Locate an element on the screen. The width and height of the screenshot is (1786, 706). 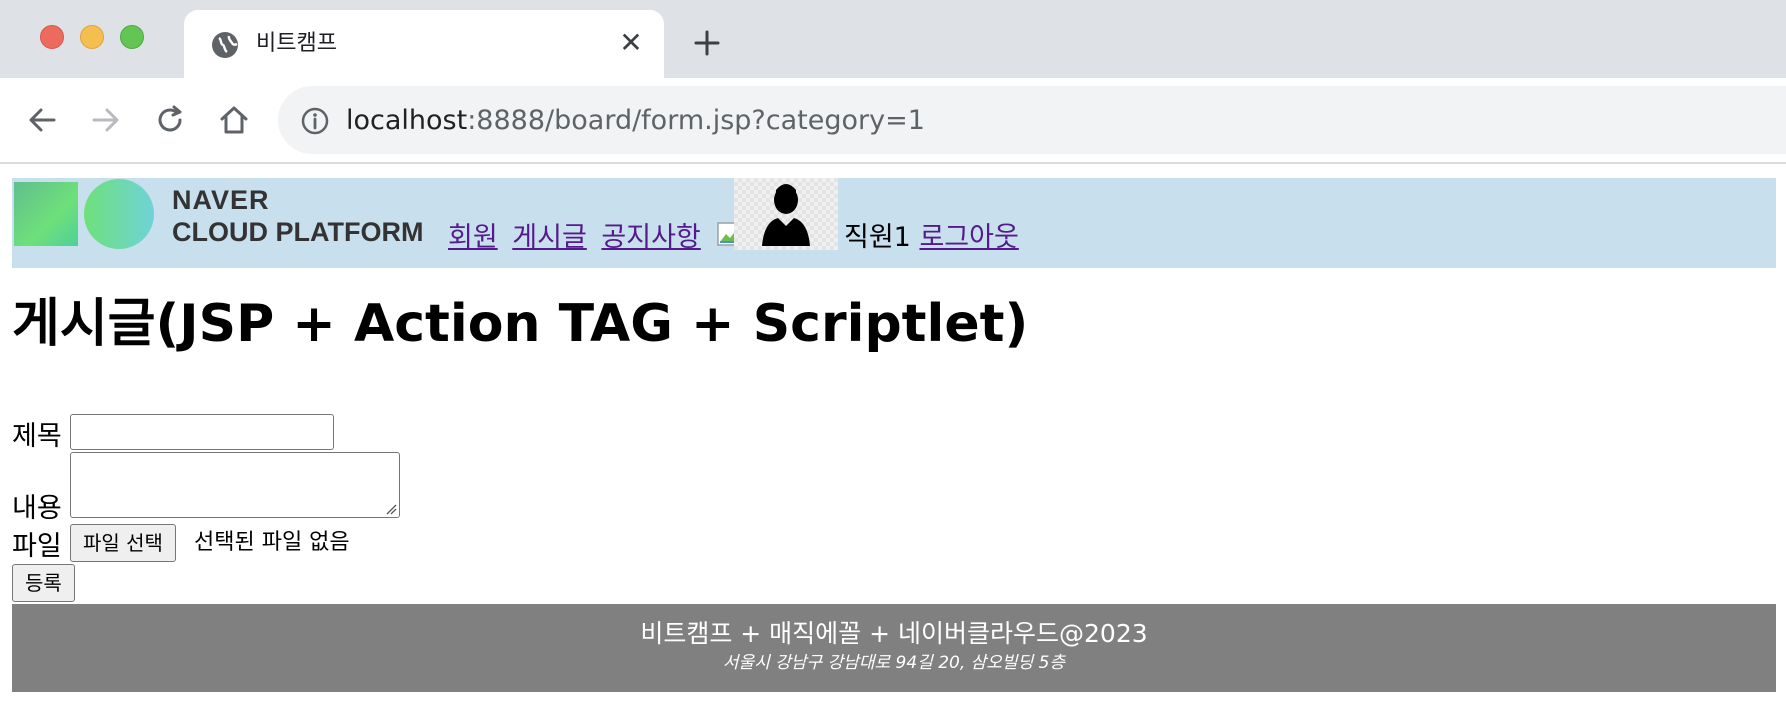
arrow-left-icon is located at coordinates (42, 120).